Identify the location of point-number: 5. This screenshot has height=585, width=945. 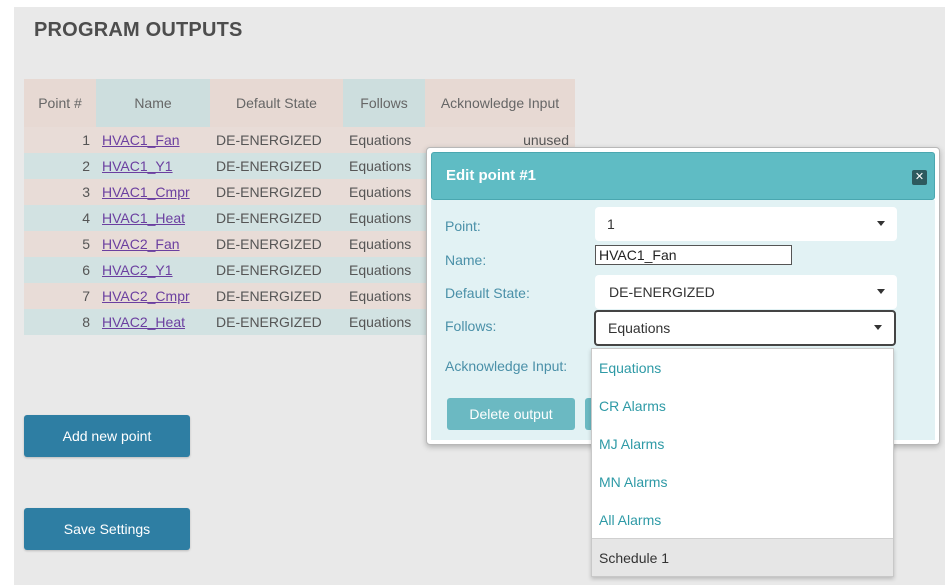
(60, 244).